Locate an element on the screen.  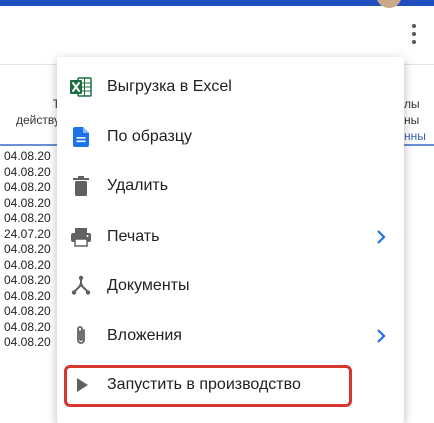
menu-item-label: По образцу is located at coordinates (150, 136).